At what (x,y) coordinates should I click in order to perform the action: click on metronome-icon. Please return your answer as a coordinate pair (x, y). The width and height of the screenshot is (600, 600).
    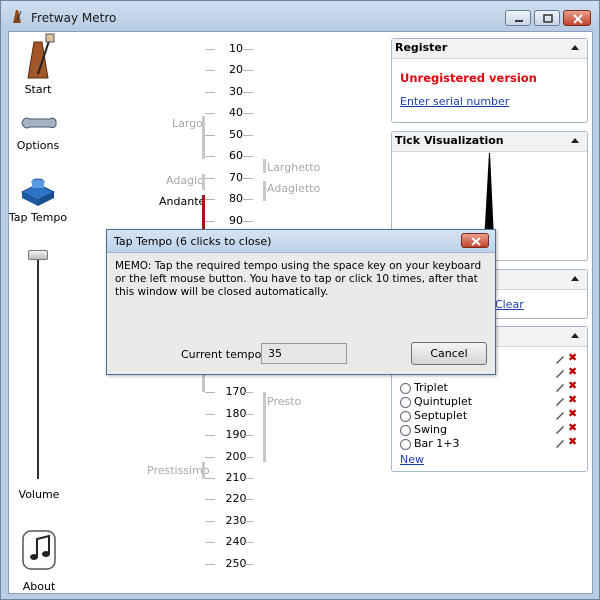
    Looking at the image, I should click on (41, 56).